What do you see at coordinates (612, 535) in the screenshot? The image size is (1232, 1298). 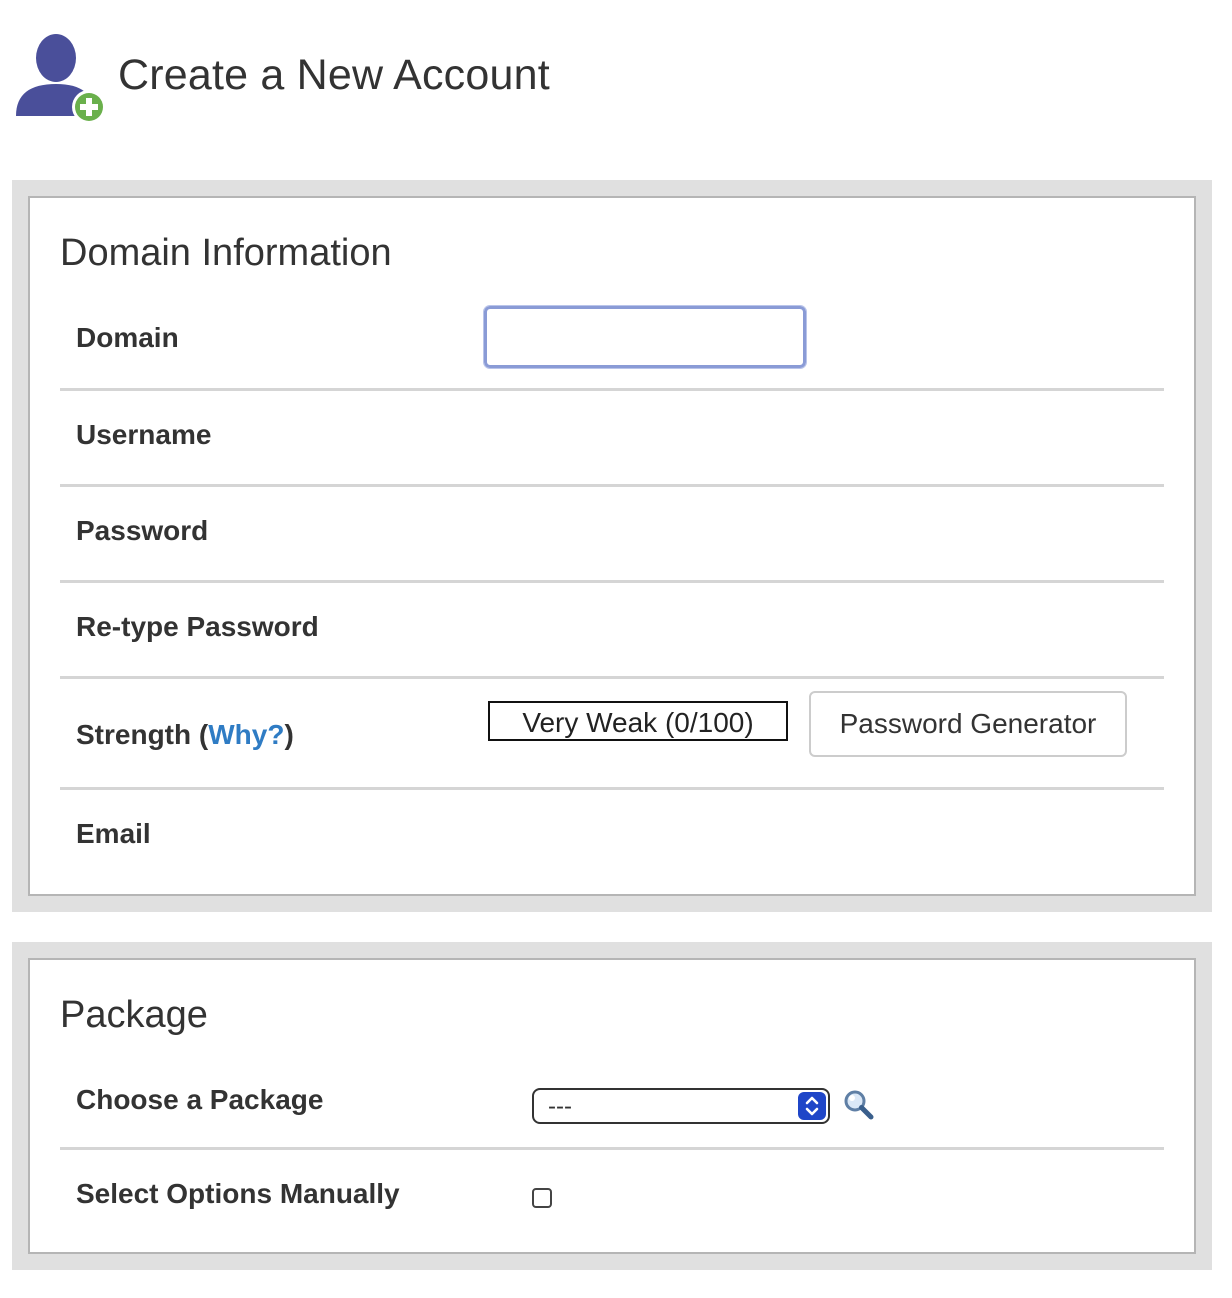 I see `password-row: Password` at bounding box center [612, 535].